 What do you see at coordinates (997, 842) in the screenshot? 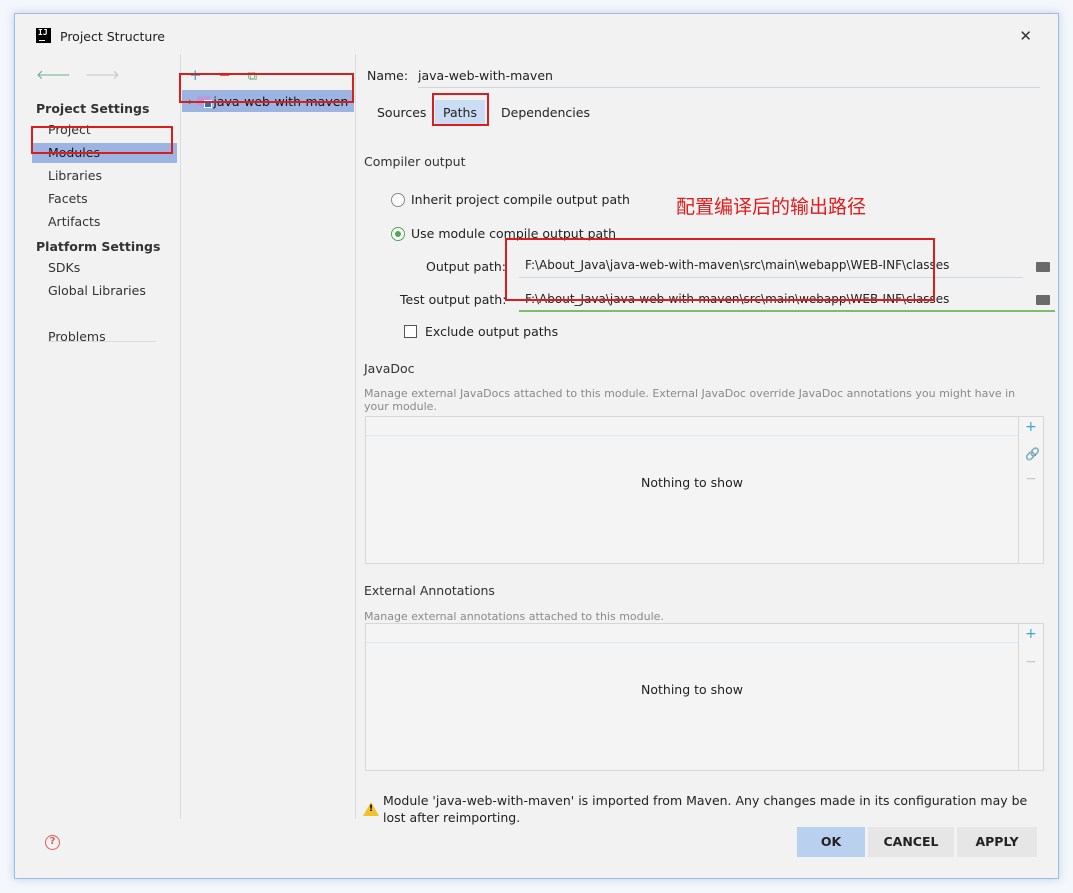
I see `apply-button: APPLY` at bounding box center [997, 842].